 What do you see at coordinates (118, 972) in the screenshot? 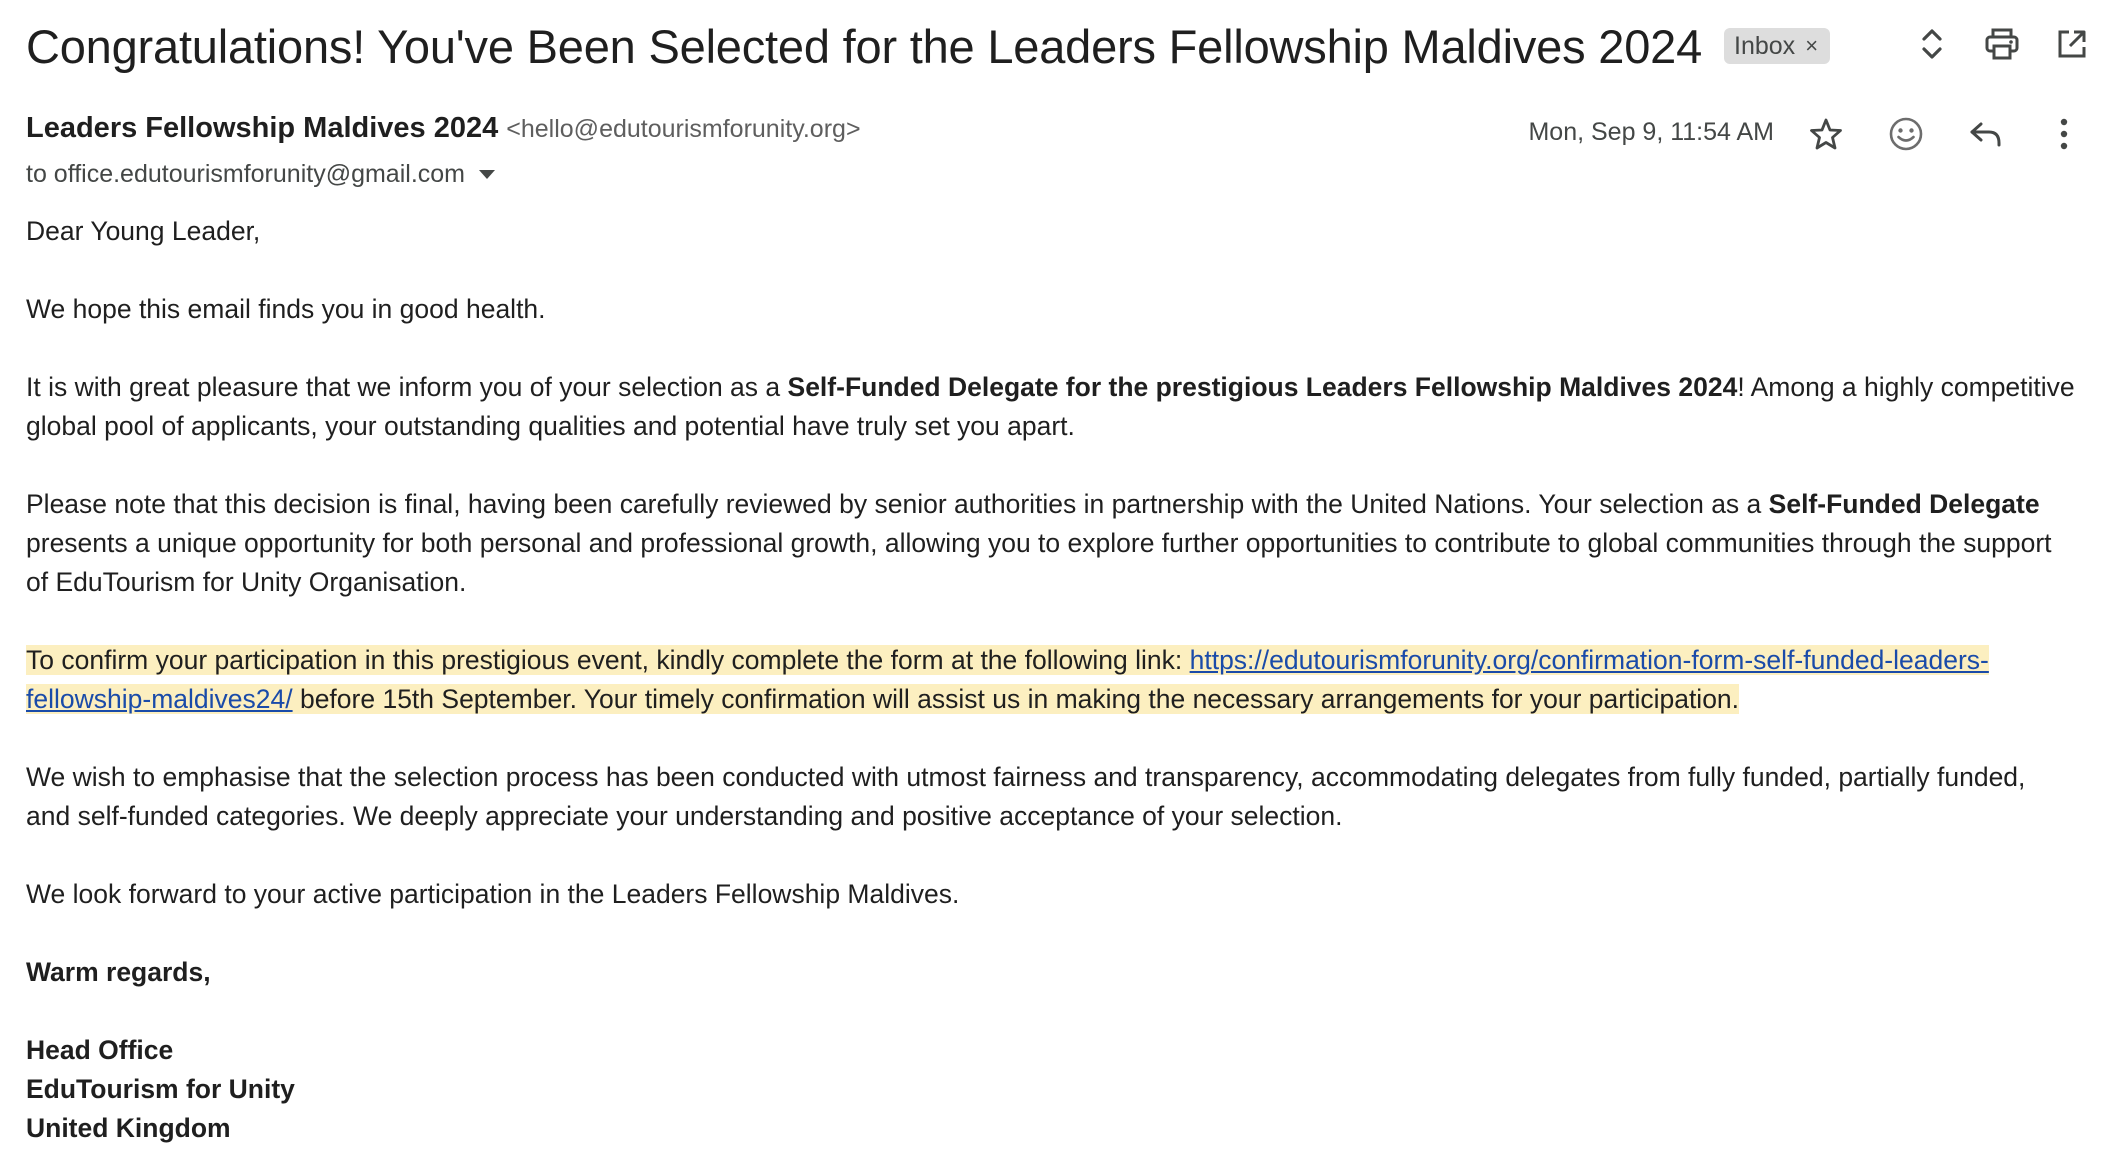
I see `closing-text: Warm regards,` at bounding box center [118, 972].